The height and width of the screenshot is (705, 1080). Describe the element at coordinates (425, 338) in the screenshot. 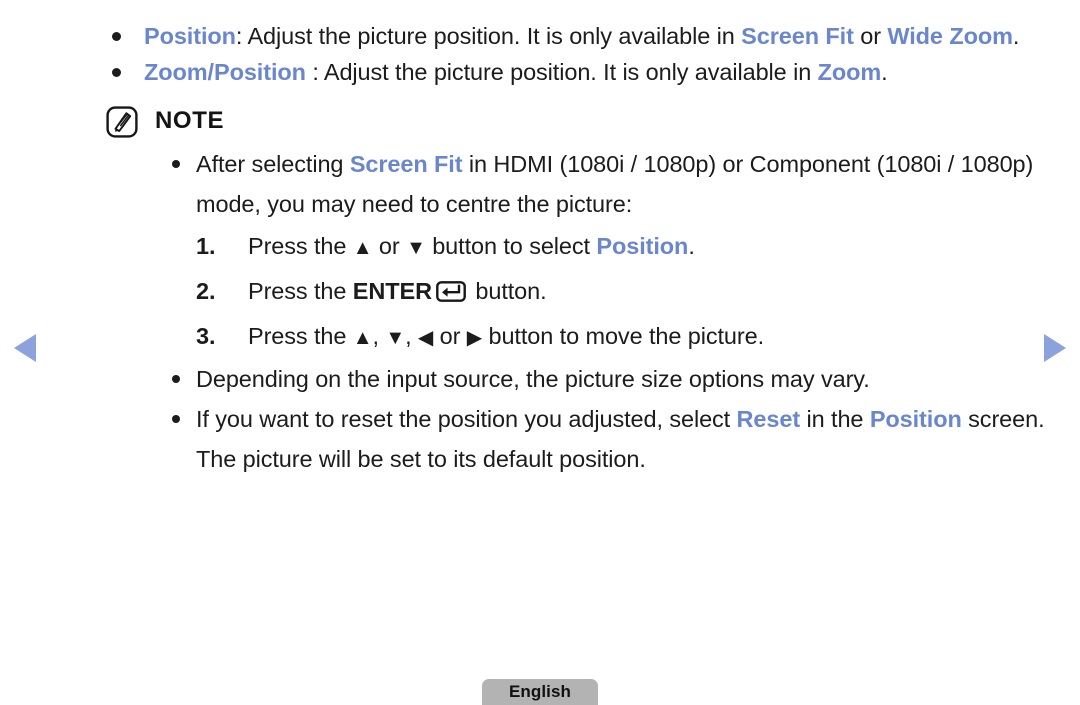

I see `arrow-left-icon: ◀` at that location.